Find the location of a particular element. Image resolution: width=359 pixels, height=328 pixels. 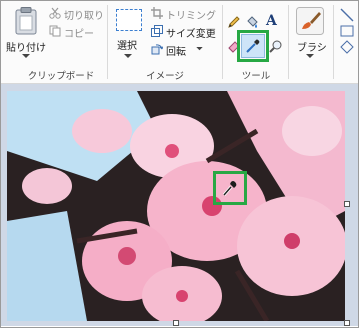

resize-icon is located at coordinates (157, 31).